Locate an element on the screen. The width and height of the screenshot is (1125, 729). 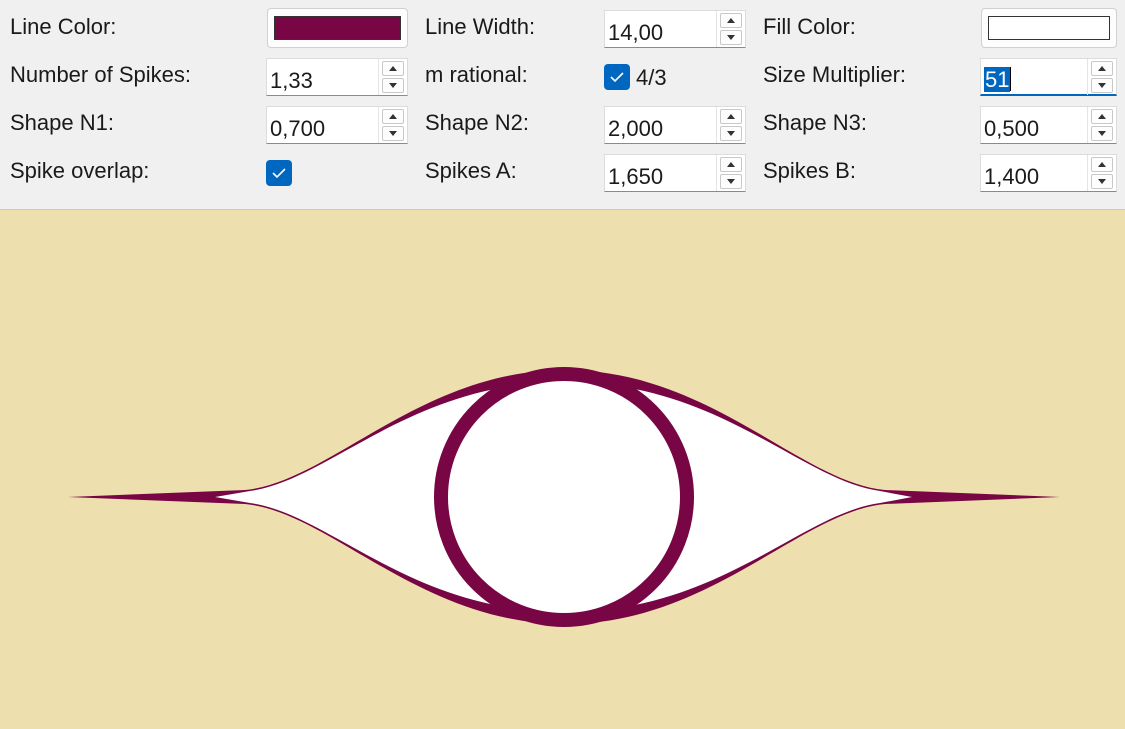
spike-overlap-label: Spike overlap: is located at coordinates (80, 170).